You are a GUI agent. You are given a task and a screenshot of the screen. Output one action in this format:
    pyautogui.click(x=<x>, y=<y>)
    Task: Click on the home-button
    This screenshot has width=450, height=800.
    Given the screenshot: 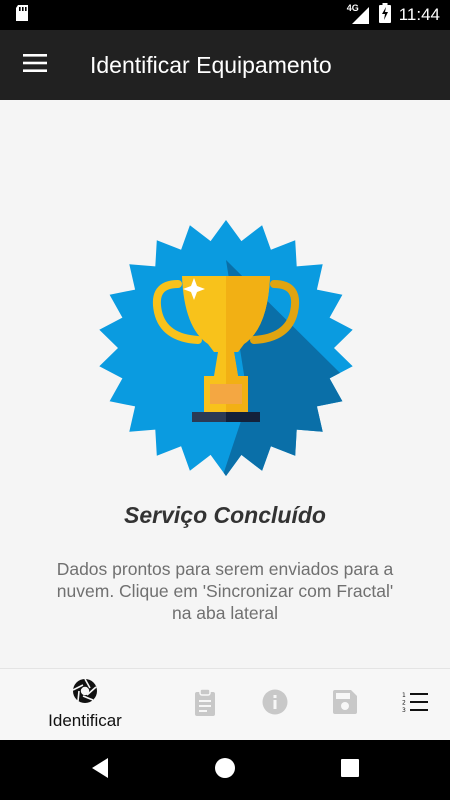 What is the action you would take?
    pyautogui.click(x=225, y=770)
    